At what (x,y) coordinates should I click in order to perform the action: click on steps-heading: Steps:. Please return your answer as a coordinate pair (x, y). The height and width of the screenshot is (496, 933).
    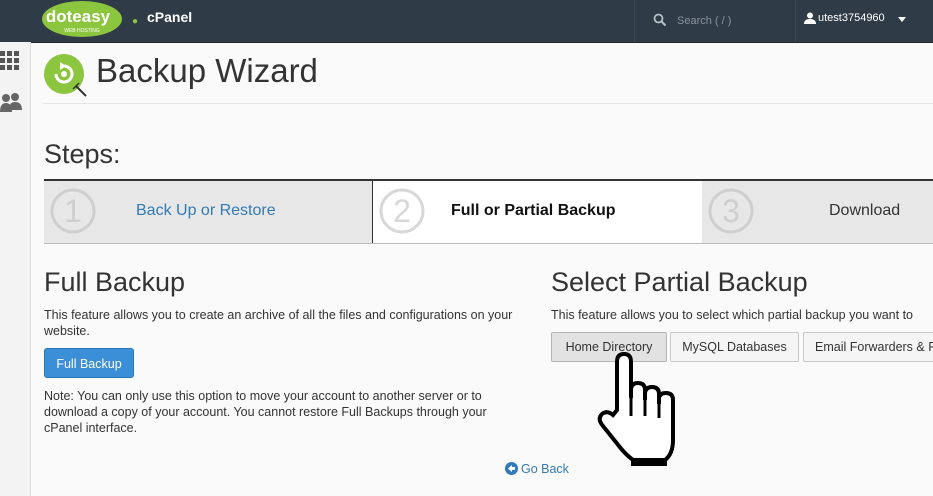
    Looking at the image, I should click on (82, 154).